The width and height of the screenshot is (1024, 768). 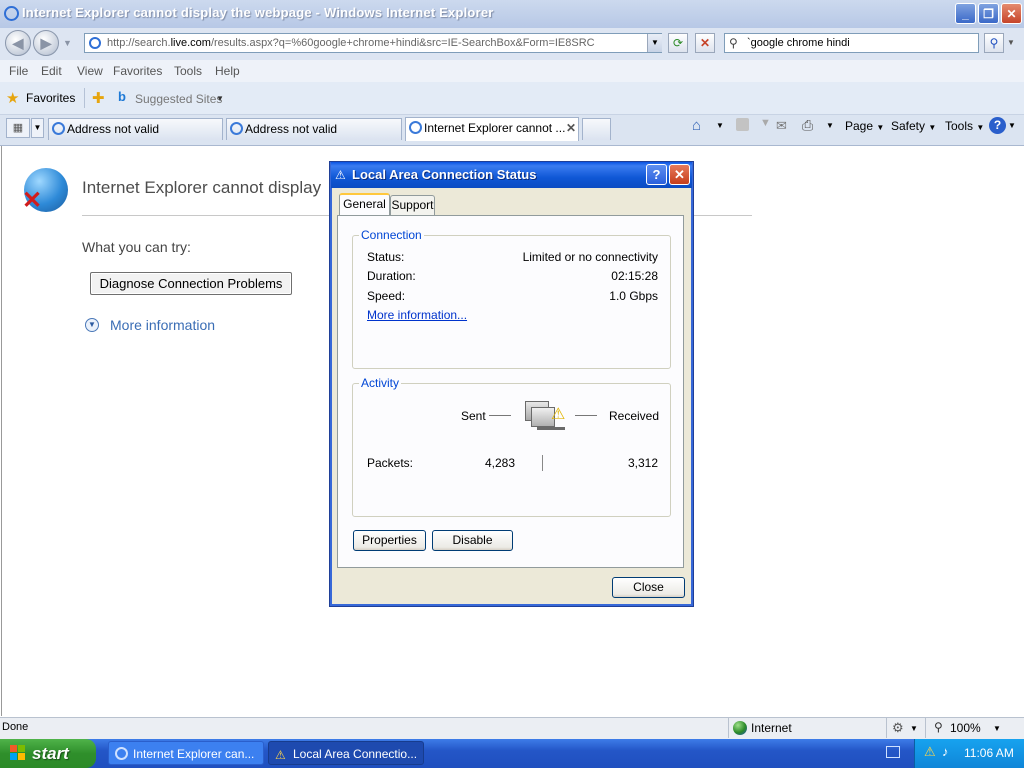 I want to click on quick-tabs-icon: ▦, so click(x=18, y=128).